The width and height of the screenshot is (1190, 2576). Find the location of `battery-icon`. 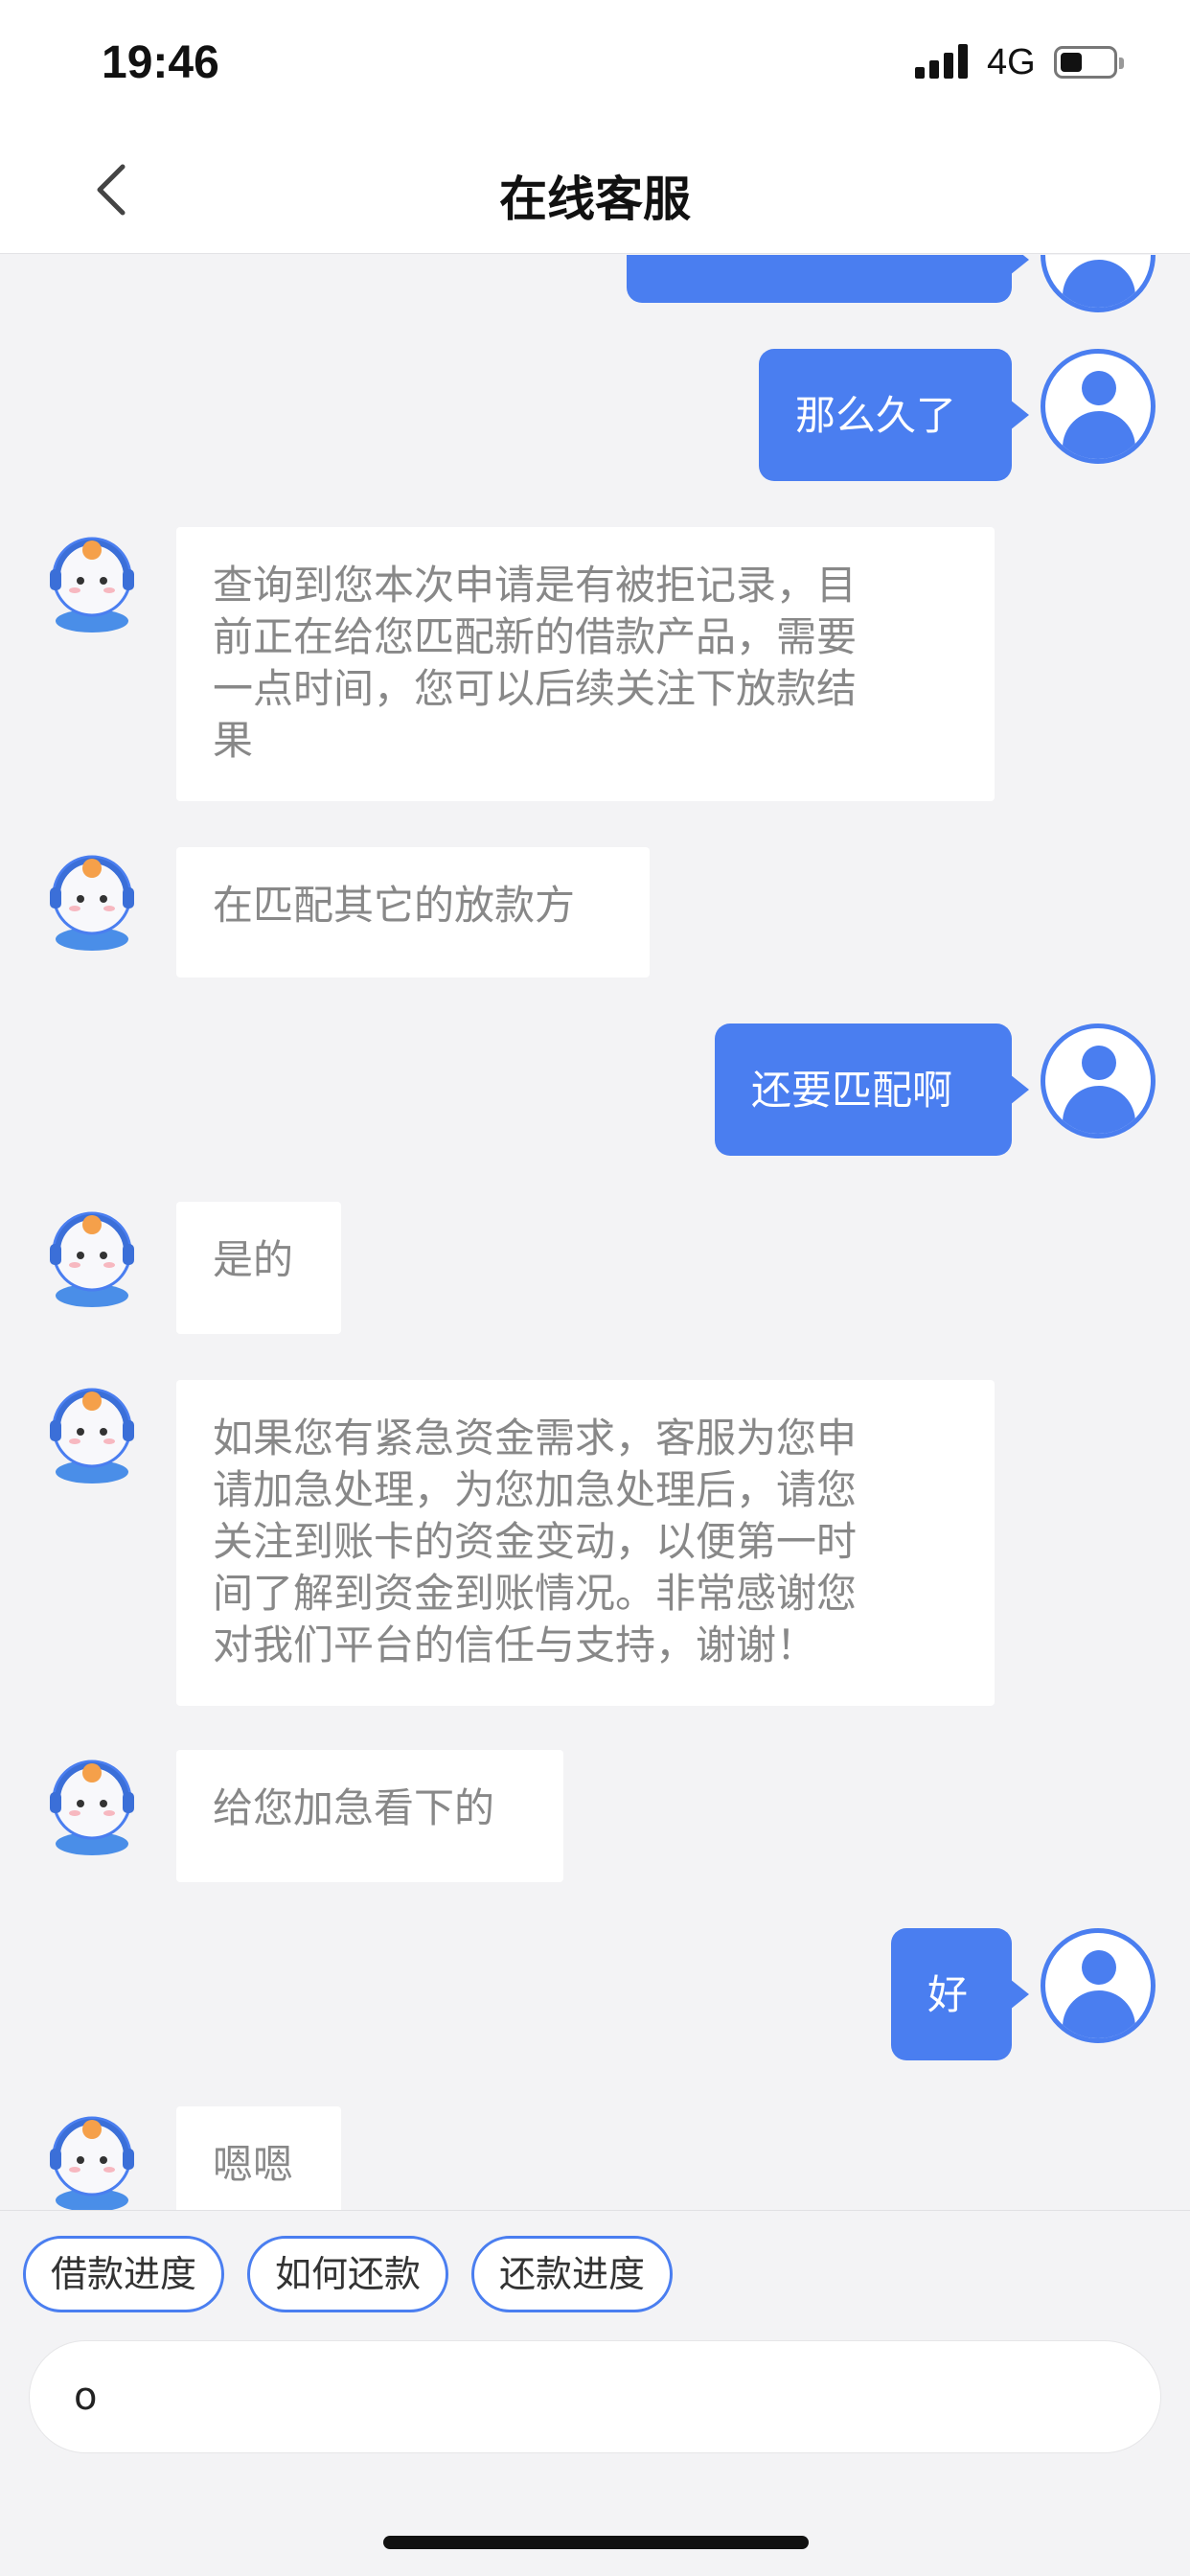

battery-icon is located at coordinates (1089, 63).